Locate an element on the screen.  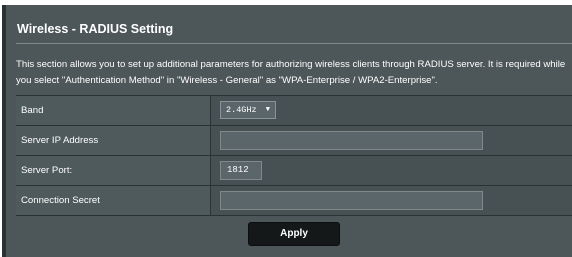
panel-left-edge is located at coordinates (4, 131).